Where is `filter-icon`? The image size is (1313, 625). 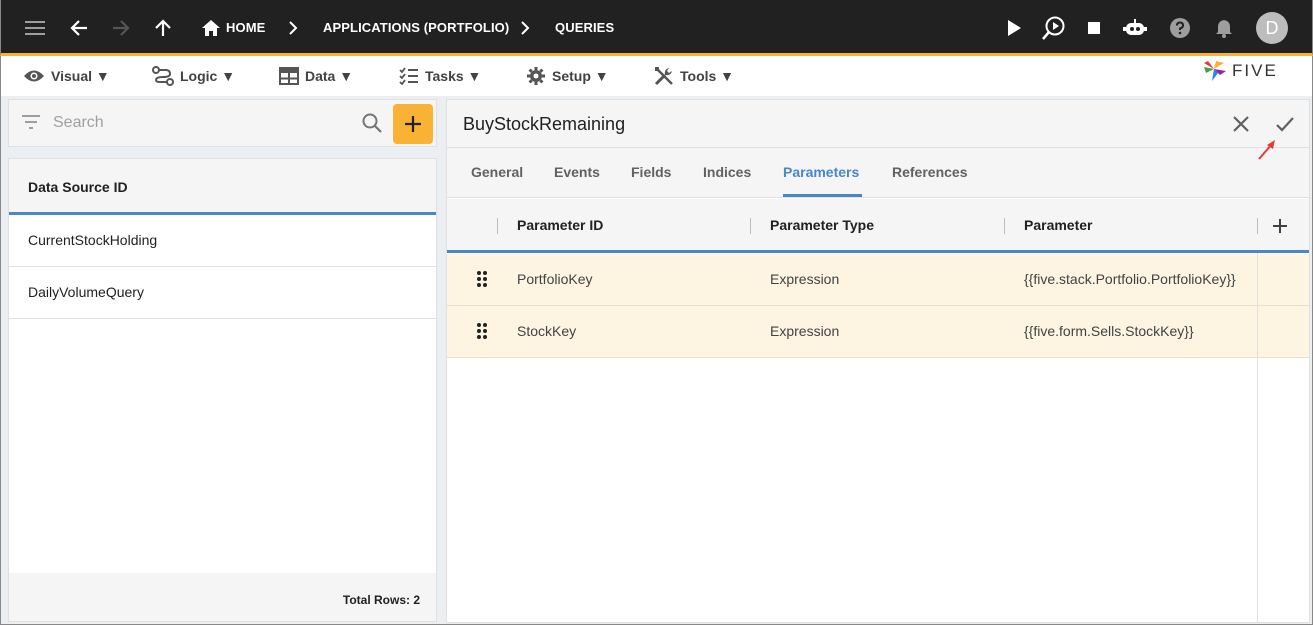
filter-icon is located at coordinates (31, 122).